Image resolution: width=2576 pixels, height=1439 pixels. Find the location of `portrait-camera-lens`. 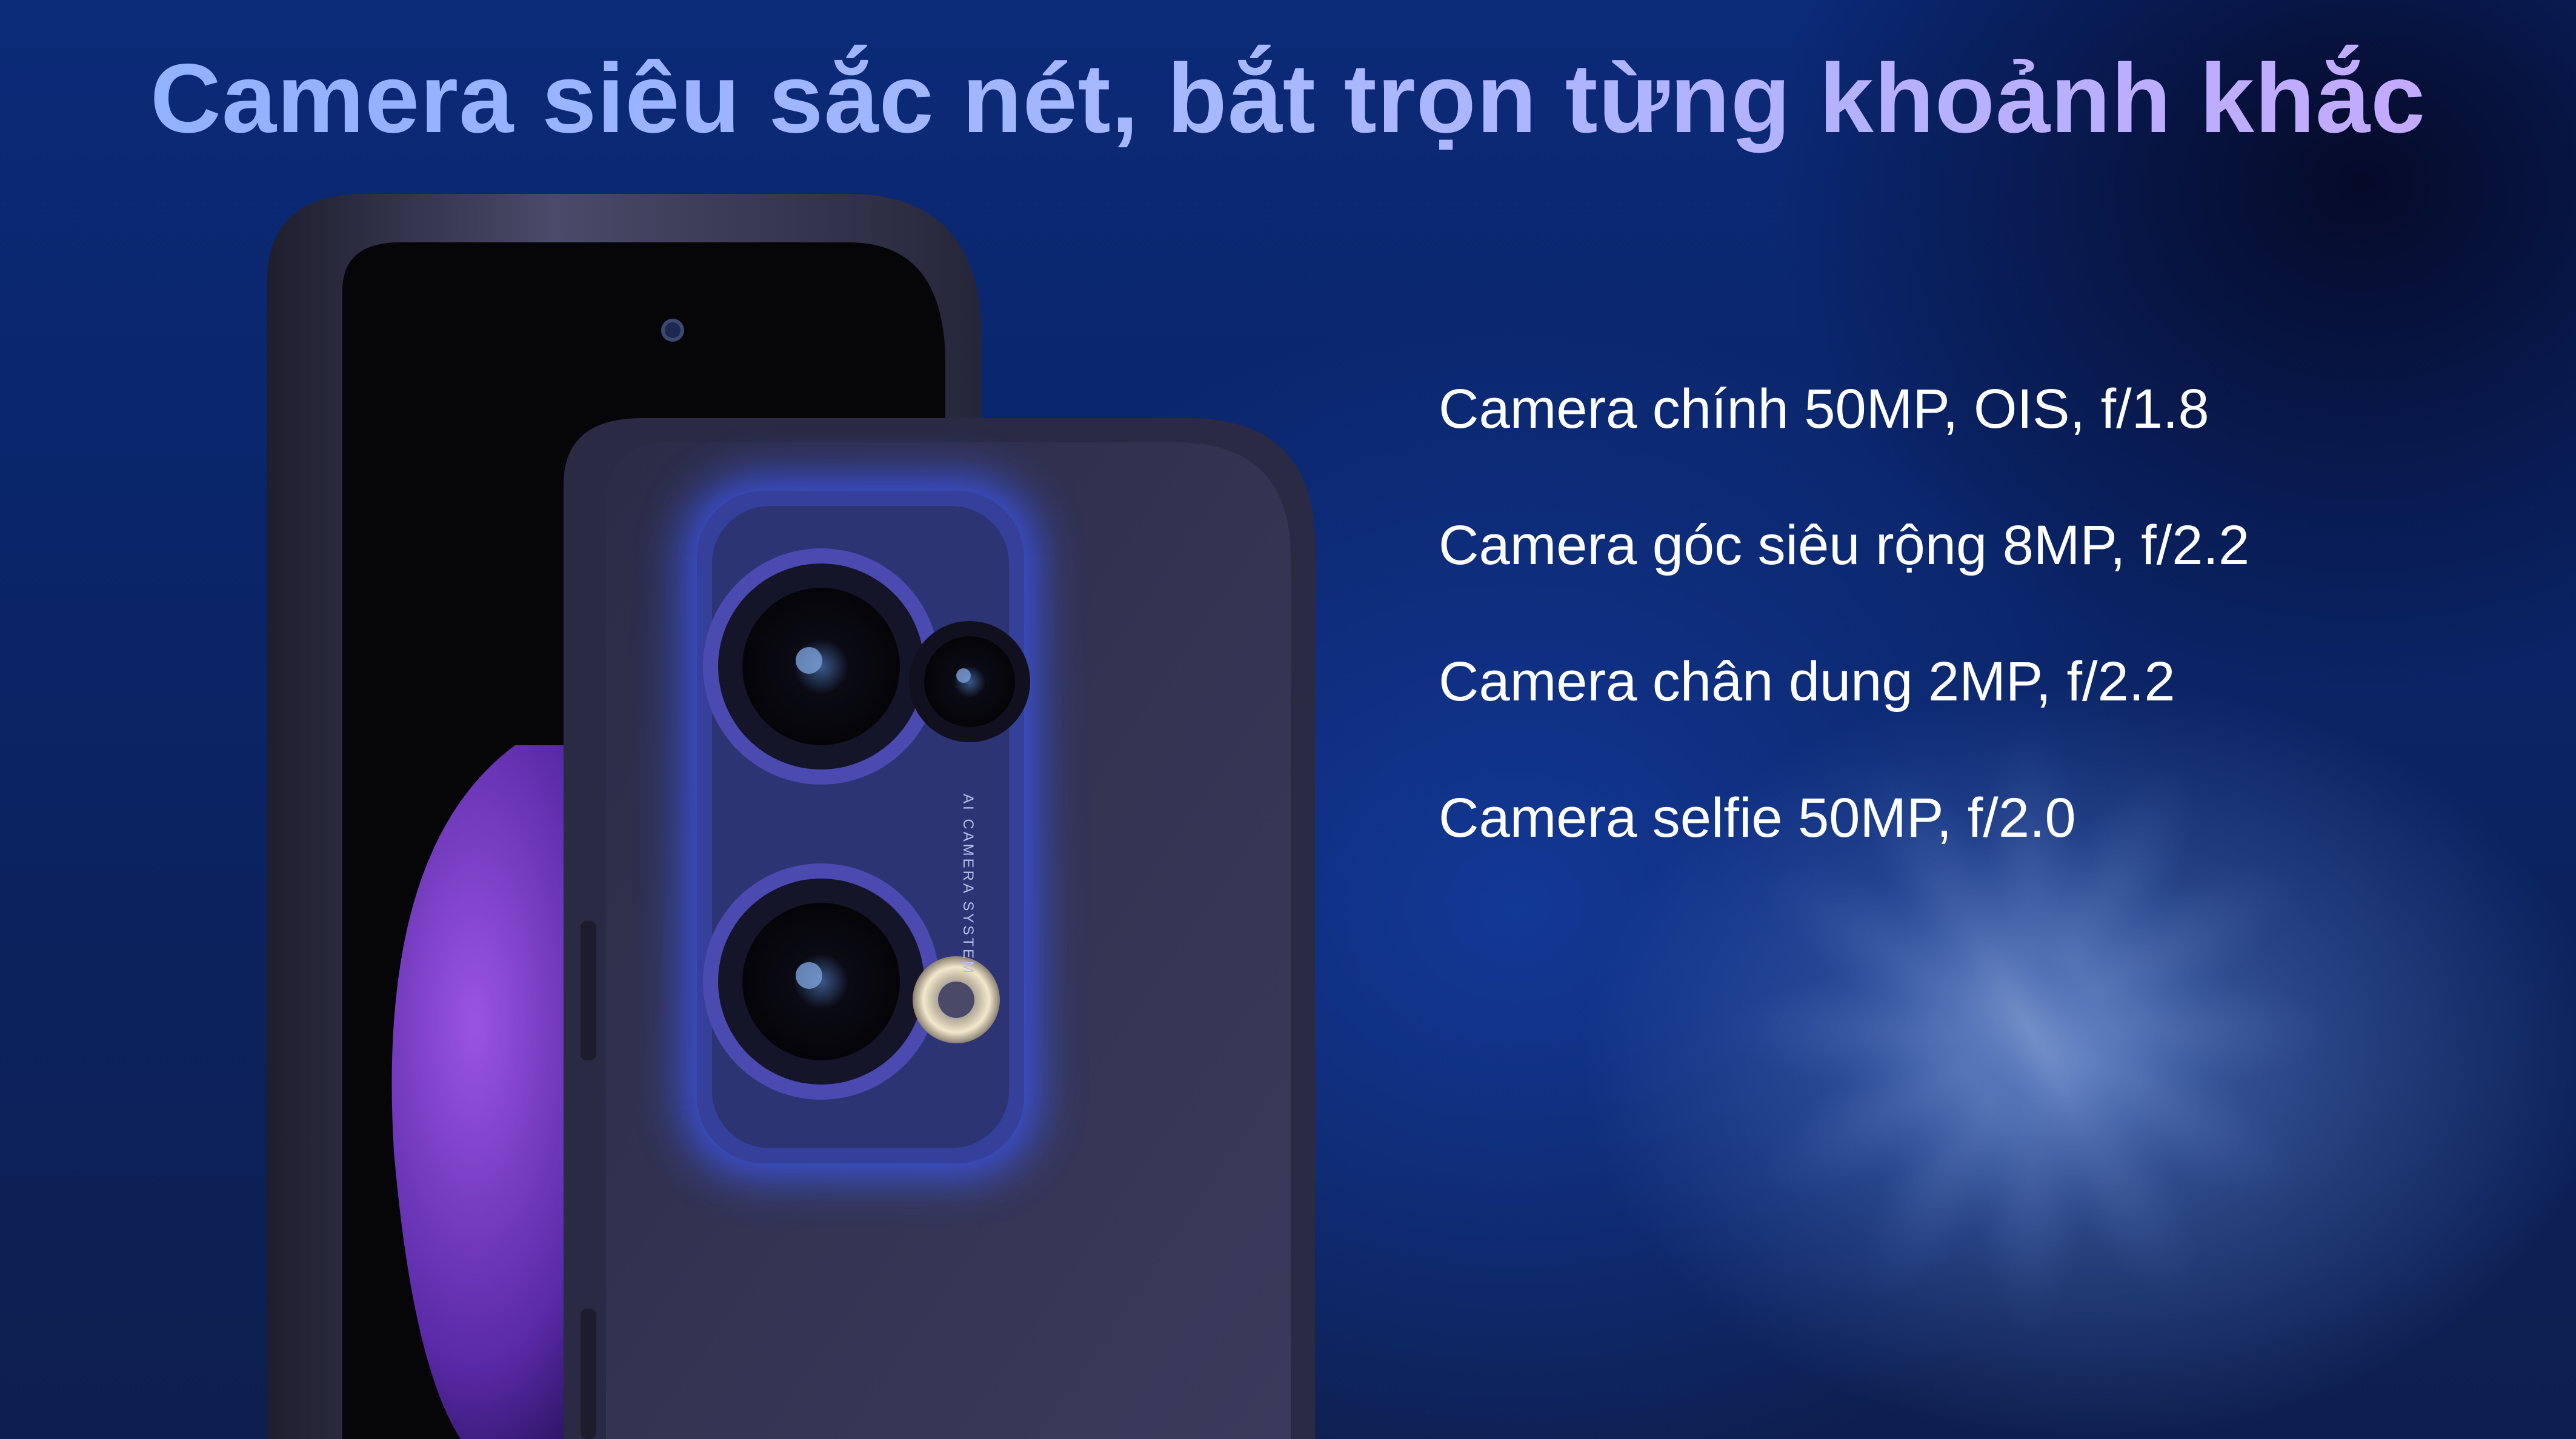

portrait-camera-lens is located at coordinates (969, 681).